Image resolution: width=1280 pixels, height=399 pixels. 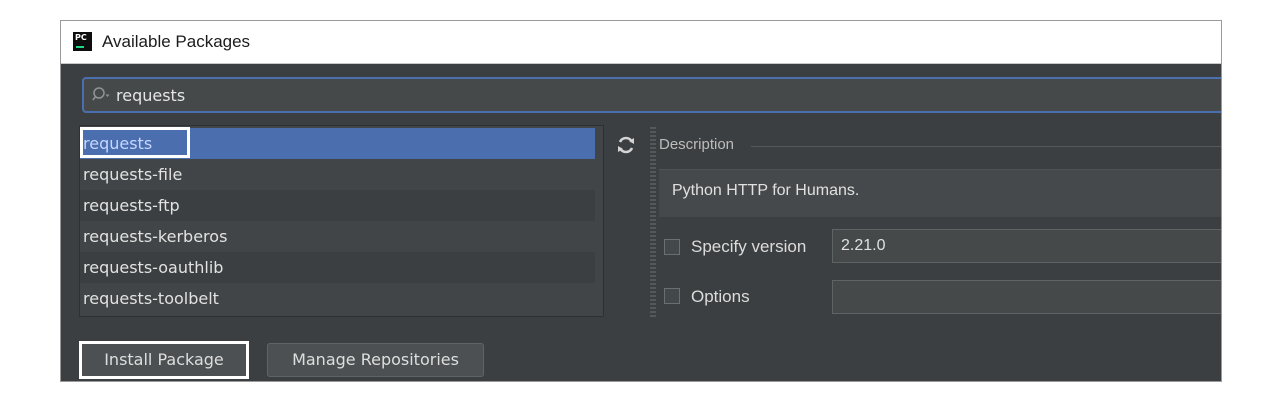 What do you see at coordinates (151, 298) in the screenshot?
I see `package-label: requests-toolbelt` at bounding box center [151, 298].